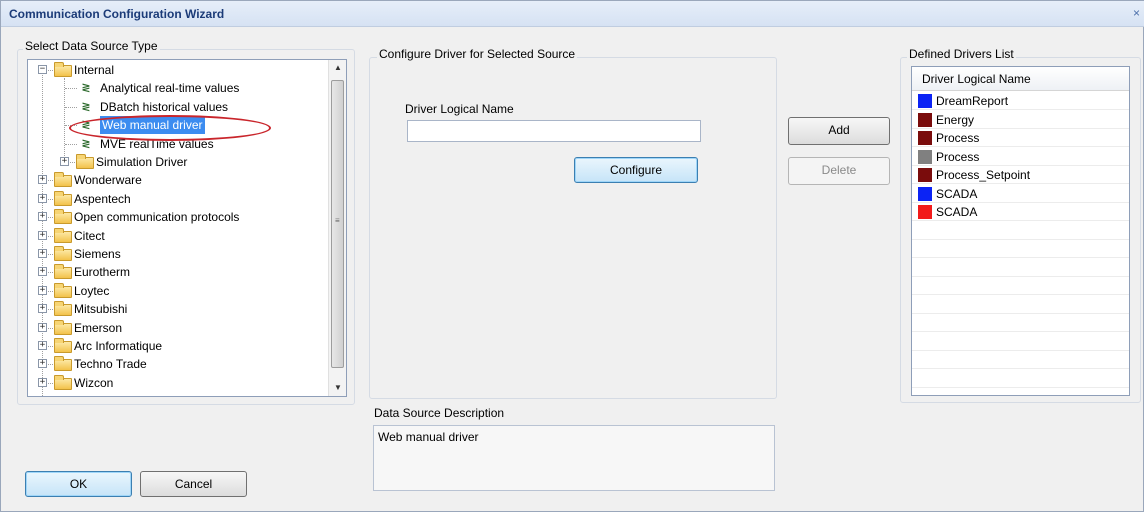 The height and width of the screenshot is (512, 1144). I want to click on tree-item: ≷ DBatch historical values, so click(178, 107).